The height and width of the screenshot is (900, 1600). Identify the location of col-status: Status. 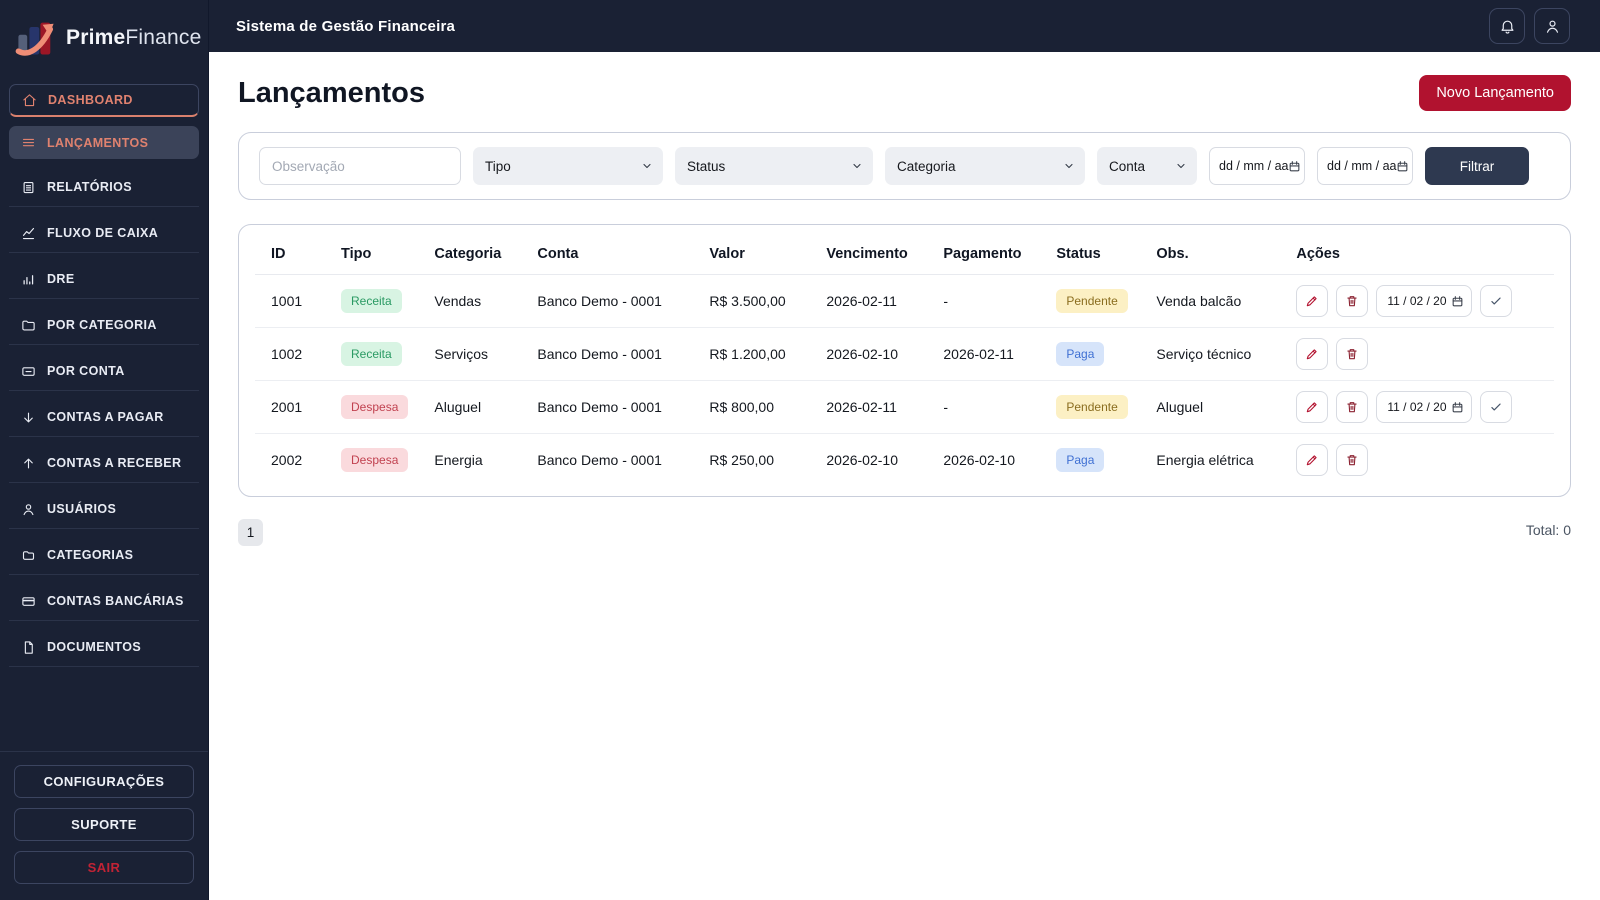
(1090, 253).